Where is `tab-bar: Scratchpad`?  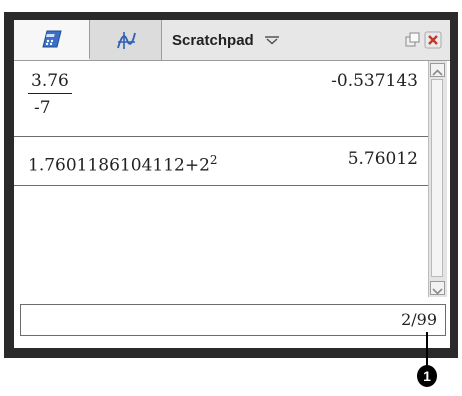
tab-bar: Scratchpad is located at coordinates (232, 40).